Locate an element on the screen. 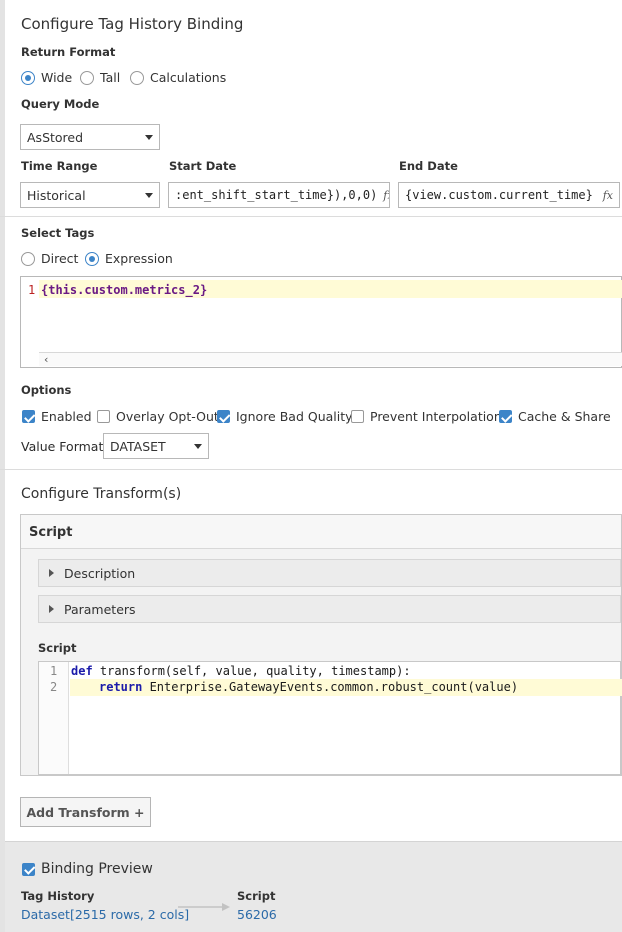 This screenshot has height=932, width=622. option-ignore-bad-quality: Ignore Bad Quality is located at coordinates (285, 416).